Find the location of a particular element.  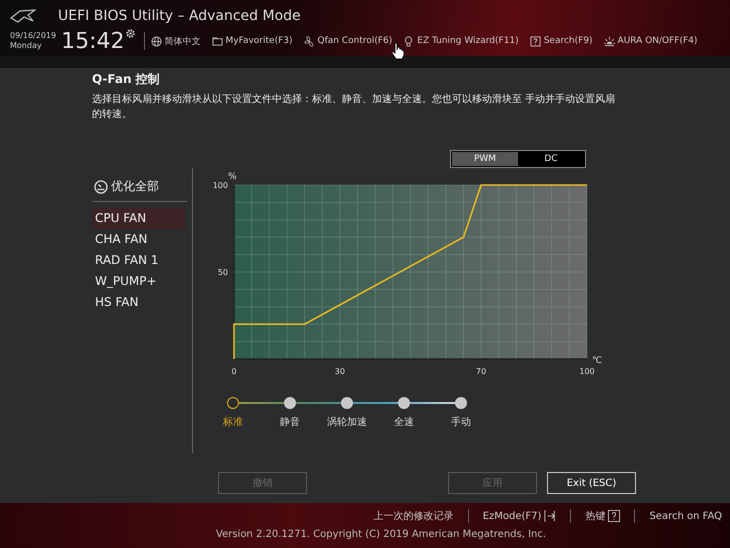

profile-label: 手动 is located at coordinates (461, 422).